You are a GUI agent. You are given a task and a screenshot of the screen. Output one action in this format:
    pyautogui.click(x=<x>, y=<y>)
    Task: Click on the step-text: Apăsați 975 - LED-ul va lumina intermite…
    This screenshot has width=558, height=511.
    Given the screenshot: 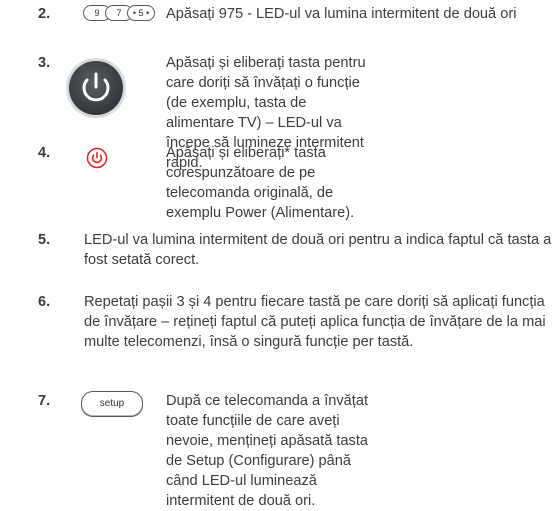 What is the action you would take?
    pyautogui.click(x=341, y=14)
    